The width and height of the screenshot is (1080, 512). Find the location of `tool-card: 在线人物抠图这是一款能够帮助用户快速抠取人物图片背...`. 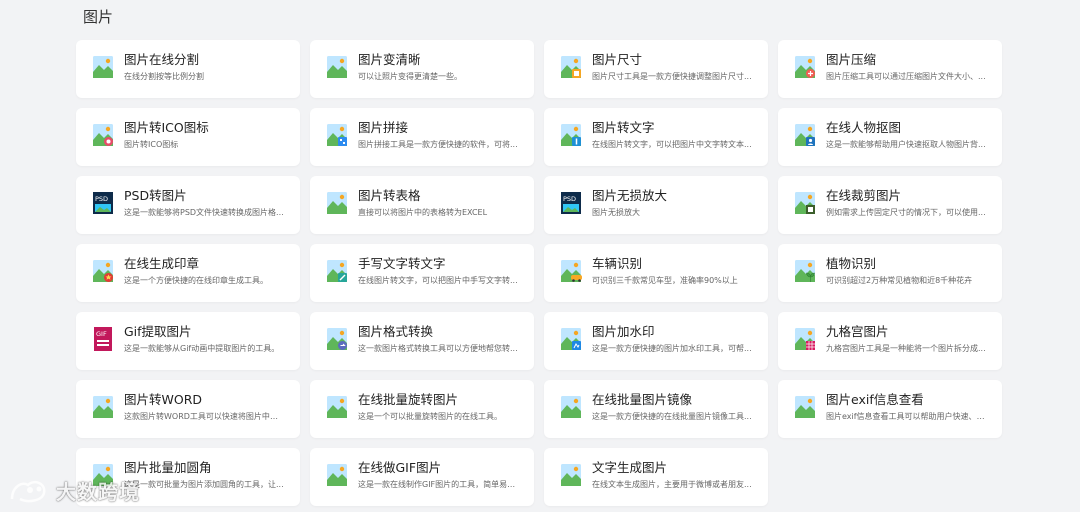

tool-card: 在线人物抠图这是一款能够帮助用户快速抠取人物图片背... is located at coordinates (890, 137).